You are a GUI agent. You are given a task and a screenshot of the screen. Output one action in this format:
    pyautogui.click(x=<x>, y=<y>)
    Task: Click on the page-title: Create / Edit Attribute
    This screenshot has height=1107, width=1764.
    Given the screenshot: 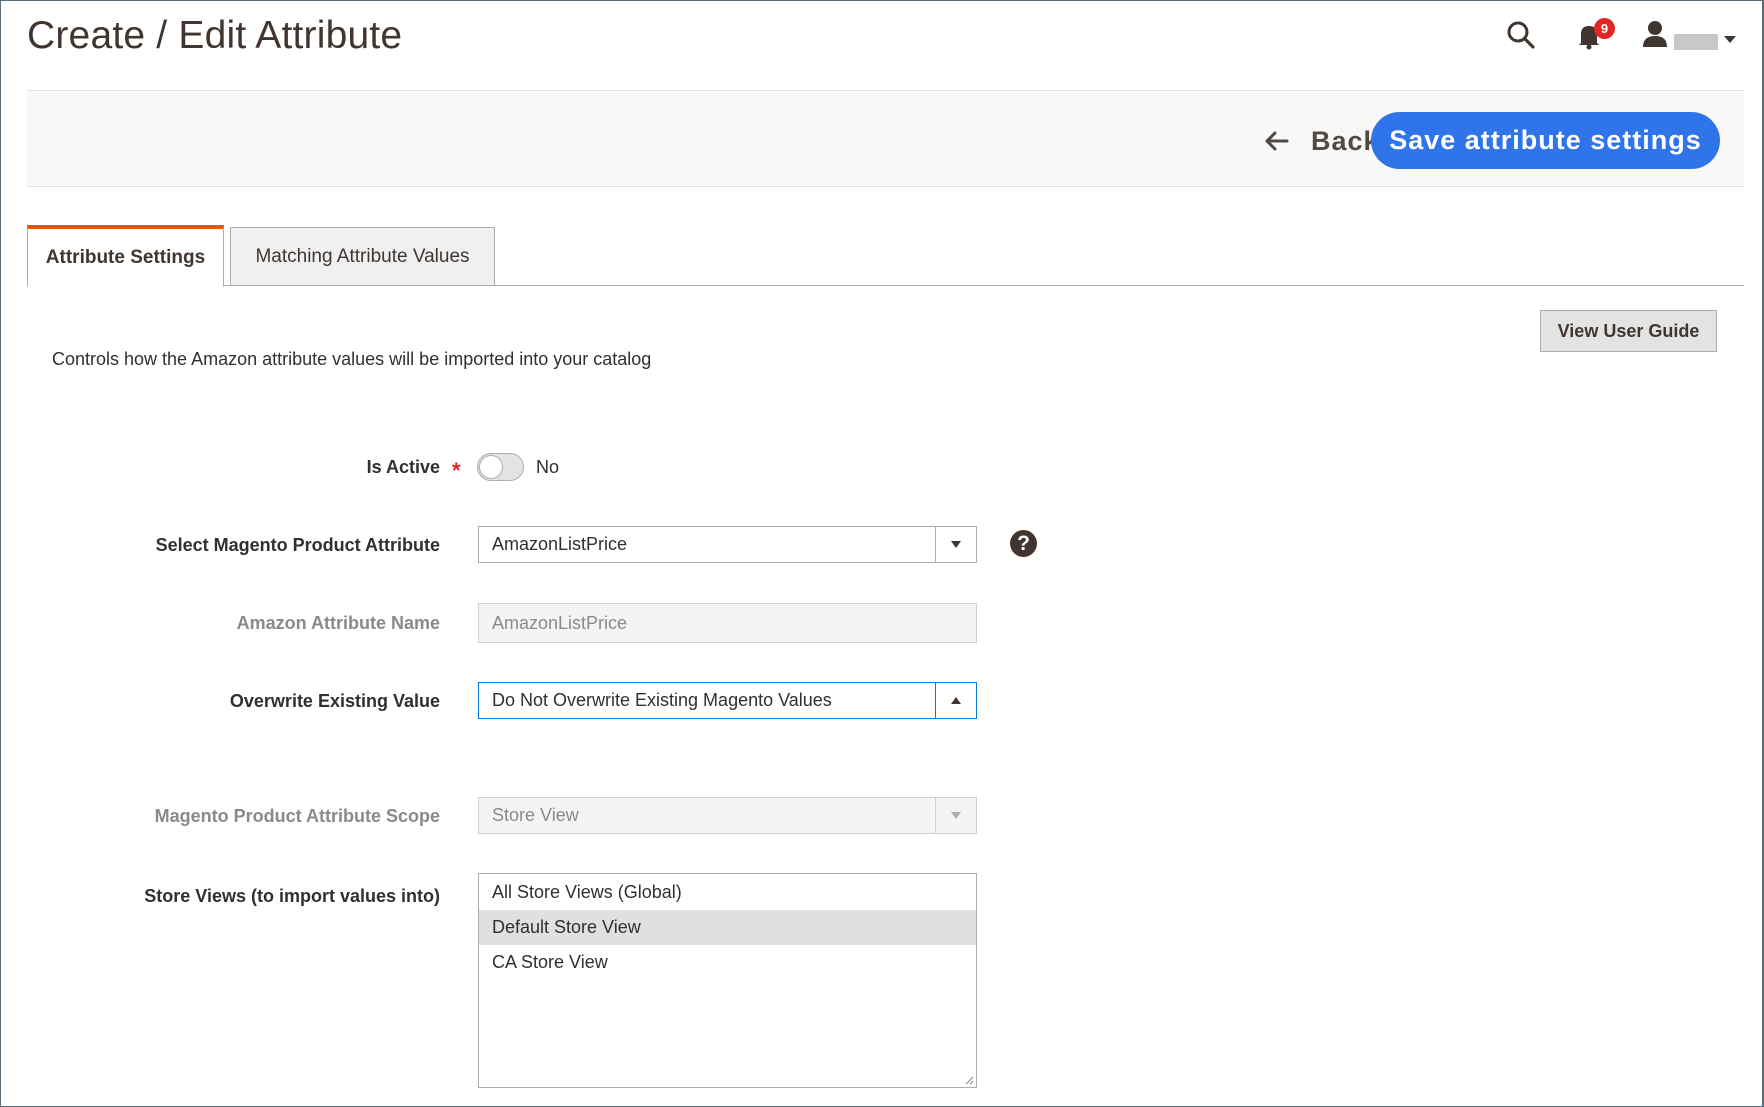 What is the action you would take?
    pyautogui.click(x=215, y=35)
    